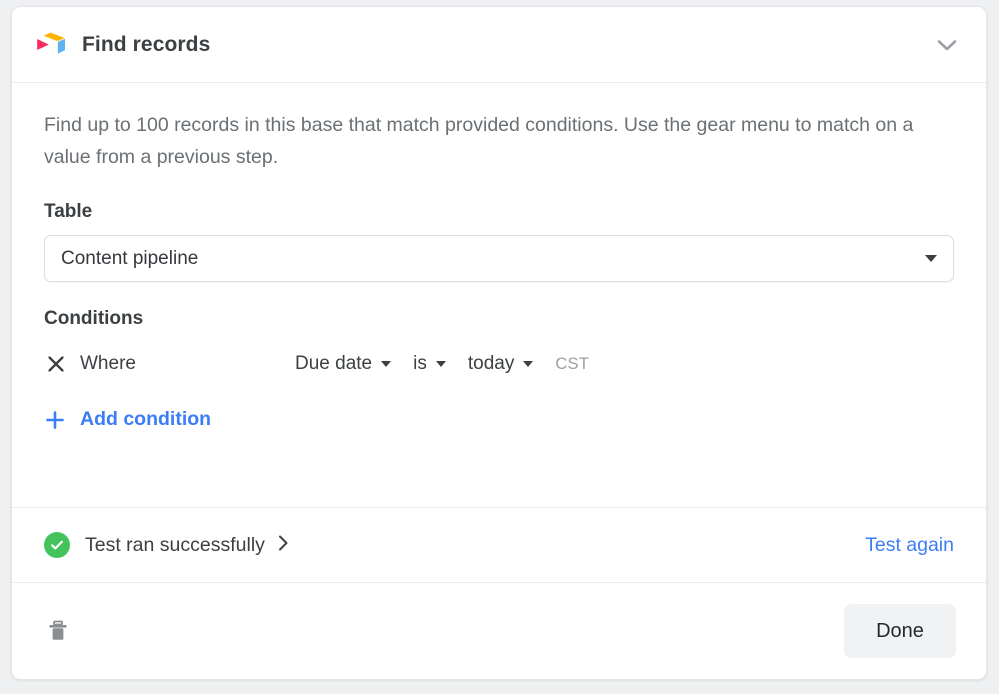 This screenshot has height=694, width=999. I want to click on plus-icon, so click(55, 420).